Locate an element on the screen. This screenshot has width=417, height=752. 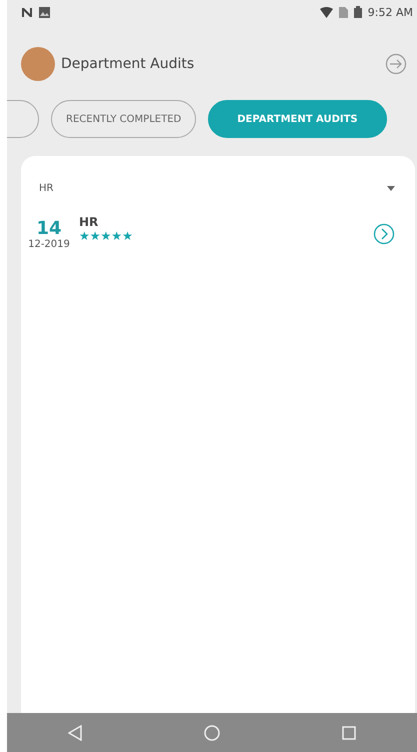
audit-month-year: 12-2019 is located at coordinates (49, 244).